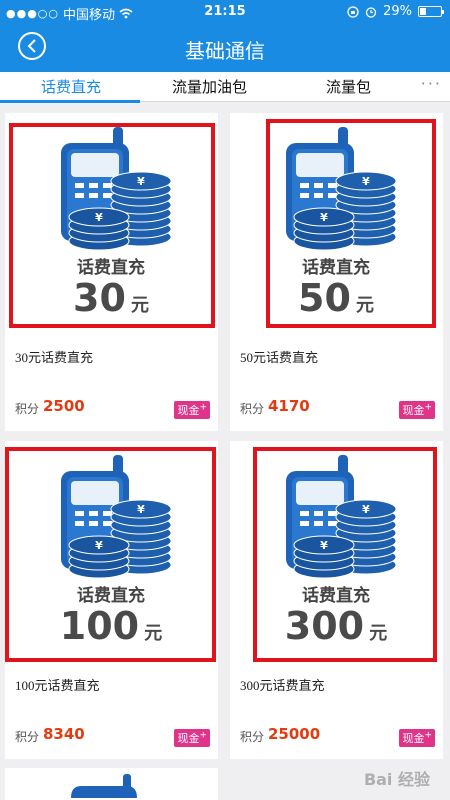 This screenshot has height=800, width=450. I want to click on product-image: ¥ ¥ 话费直充 30 元, so click(111, 223).